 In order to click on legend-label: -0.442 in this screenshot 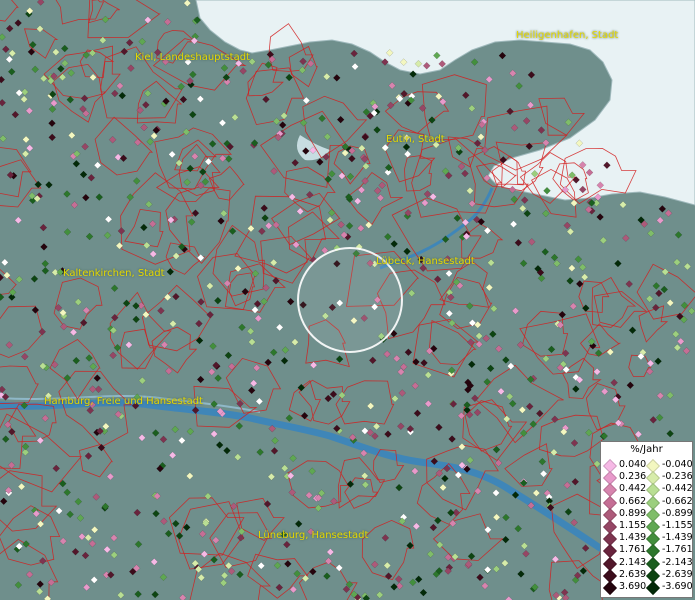, I will do `click(677, 489)`.